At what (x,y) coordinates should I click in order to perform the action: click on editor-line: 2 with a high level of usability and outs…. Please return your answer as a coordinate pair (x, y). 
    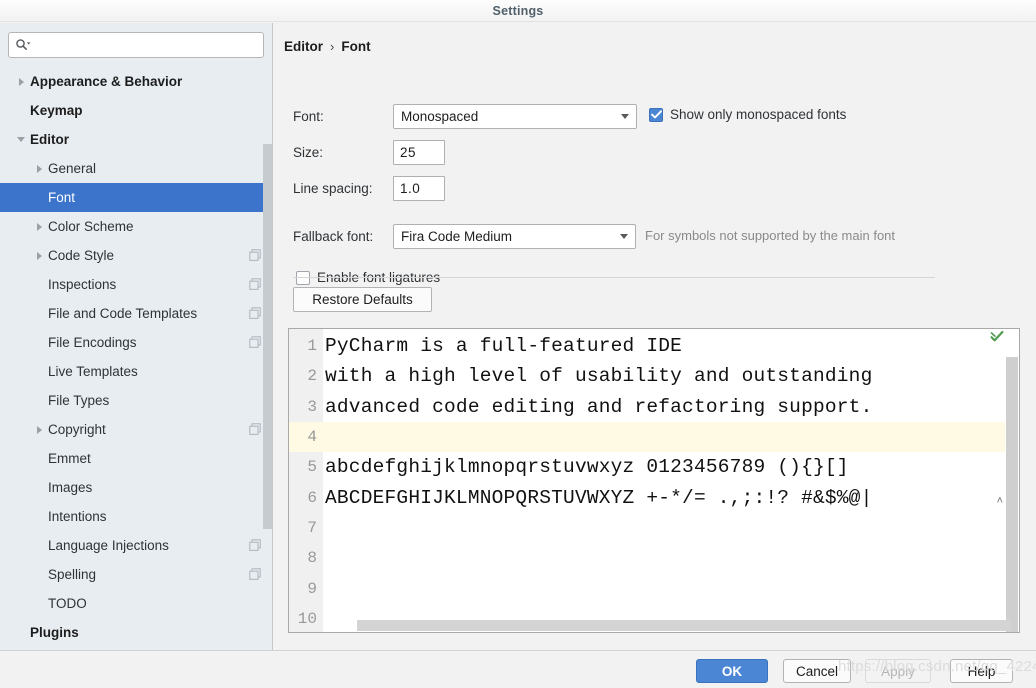
    Looking at the image, I should click on (654, 376).